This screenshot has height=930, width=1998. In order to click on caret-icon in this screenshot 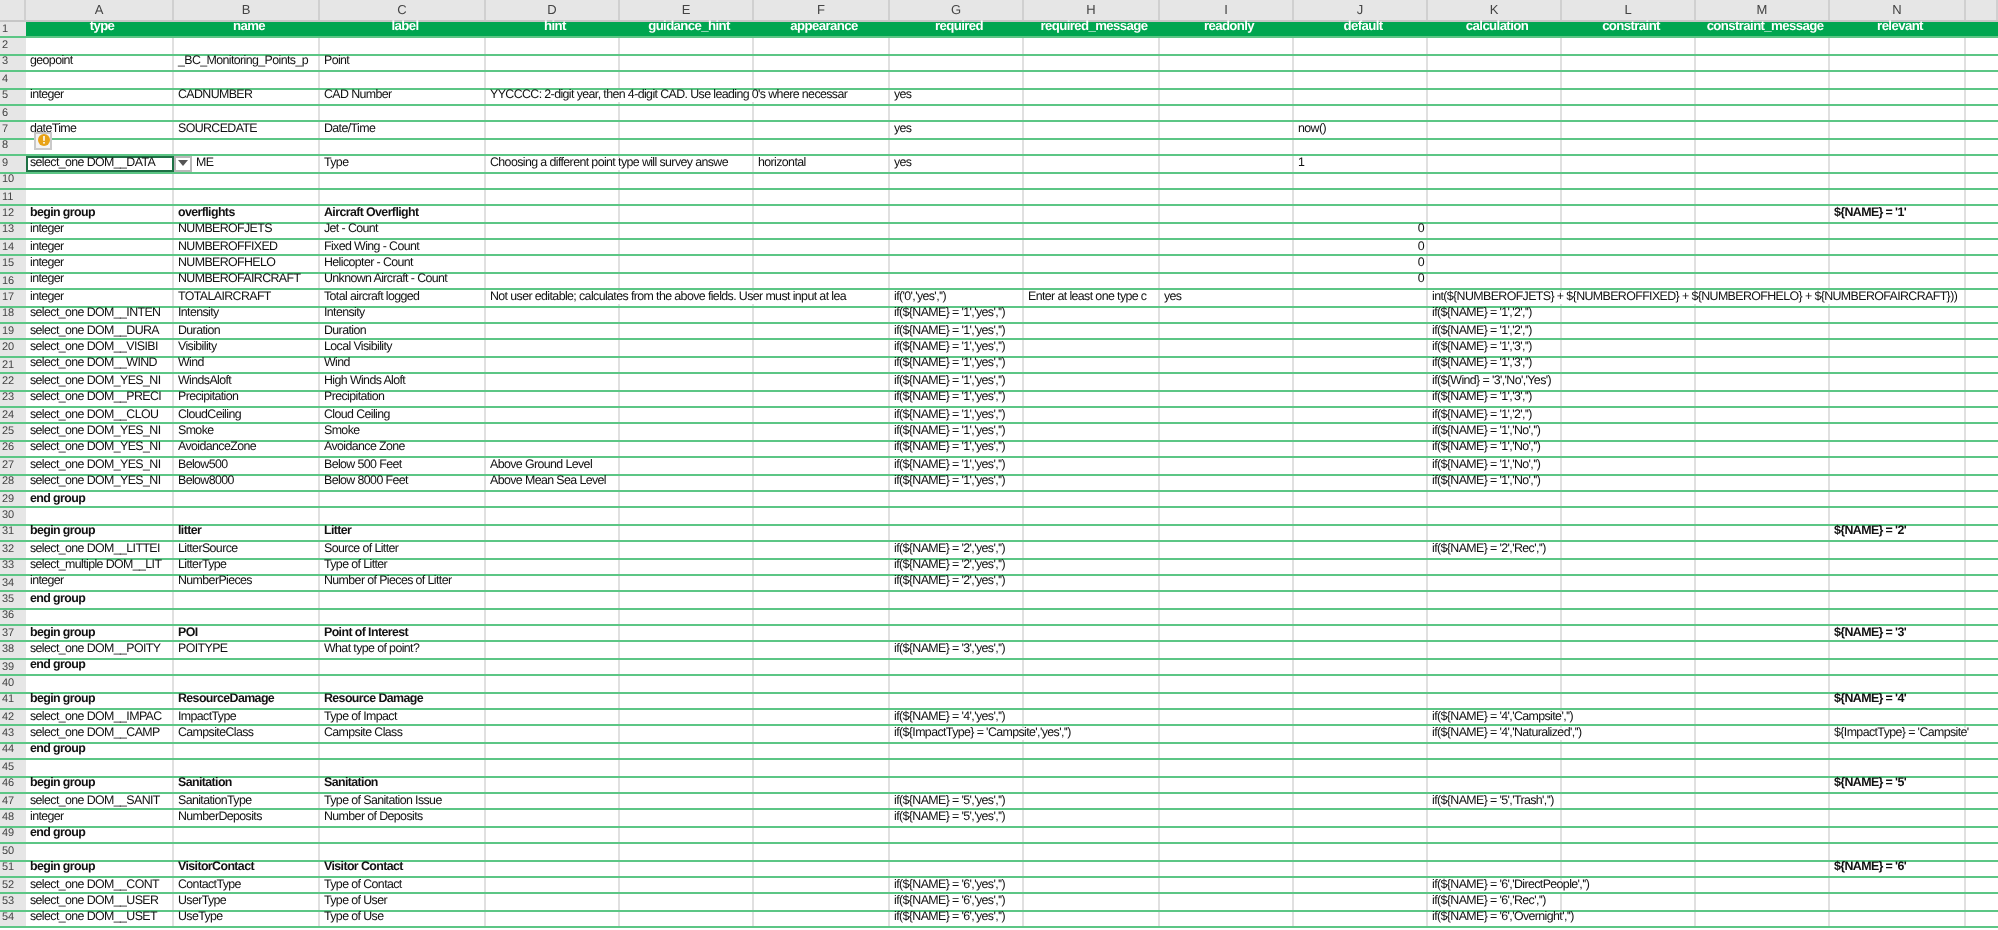, I will do `click(183, 163)`.